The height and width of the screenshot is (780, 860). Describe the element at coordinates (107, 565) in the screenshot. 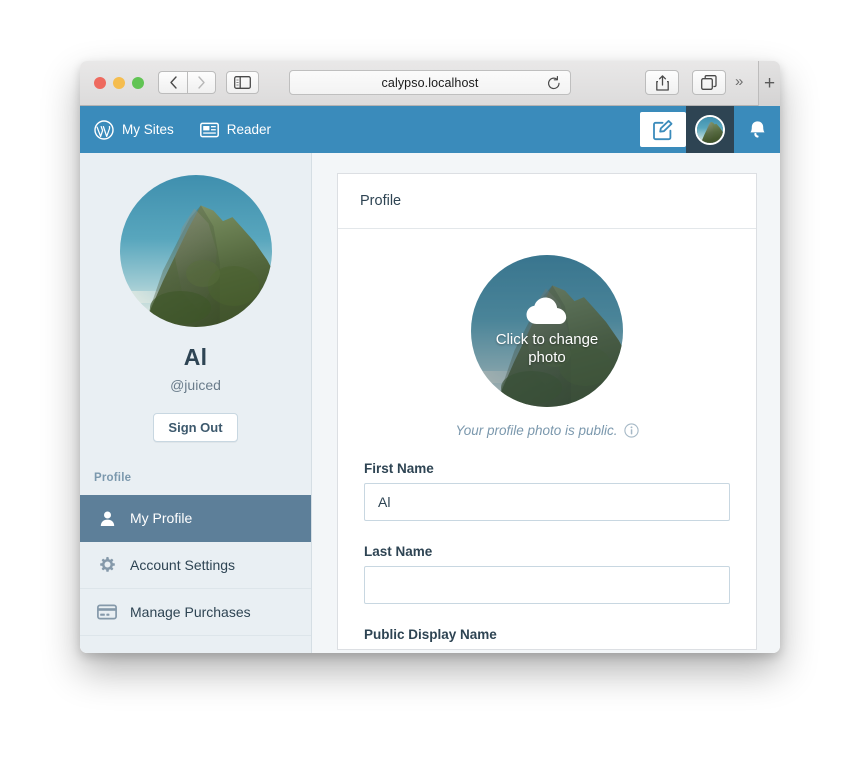

I see `gear-icon` at that location.